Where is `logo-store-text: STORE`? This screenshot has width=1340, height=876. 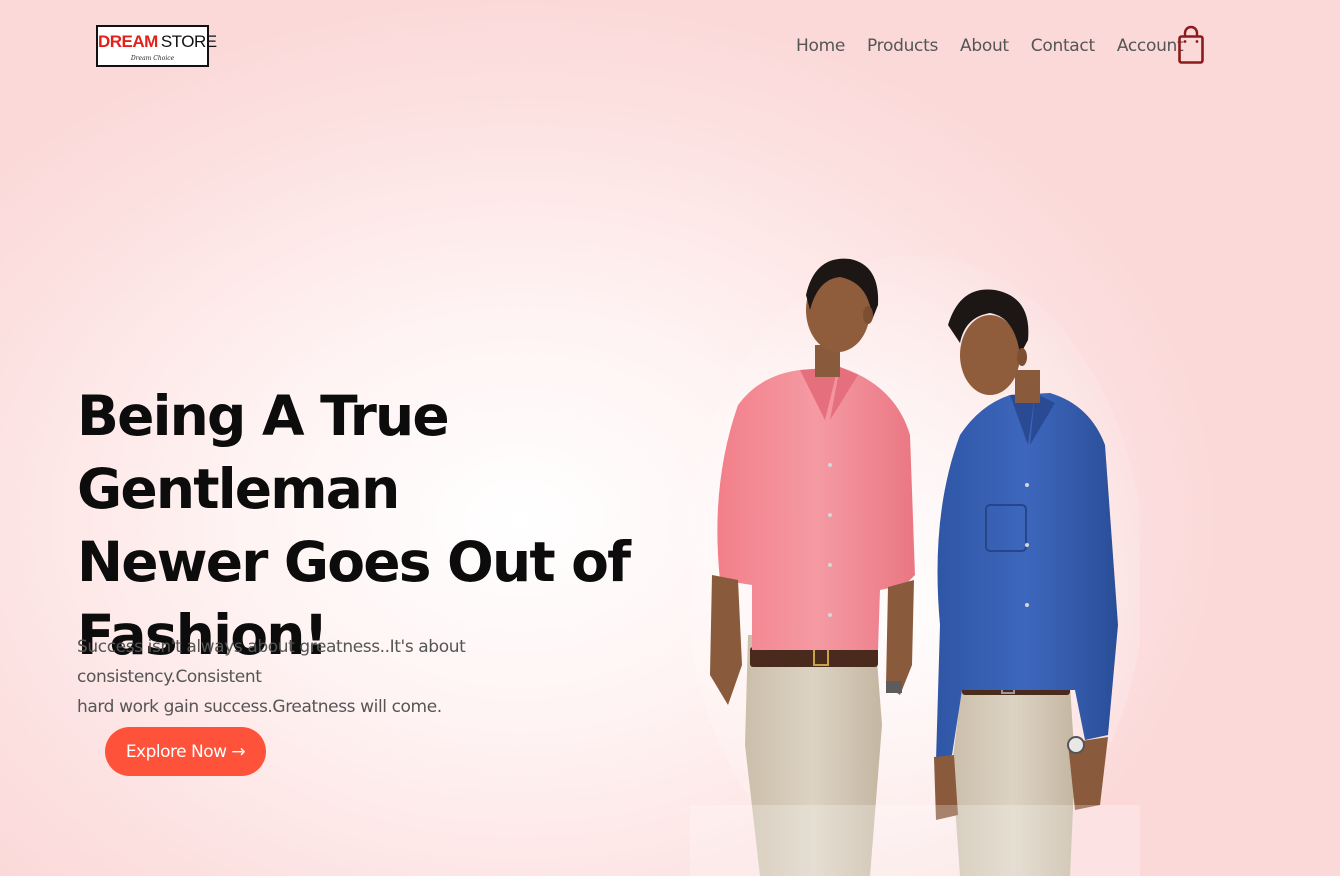 logo-store-text: STORE is located at coordinates (188, 41).